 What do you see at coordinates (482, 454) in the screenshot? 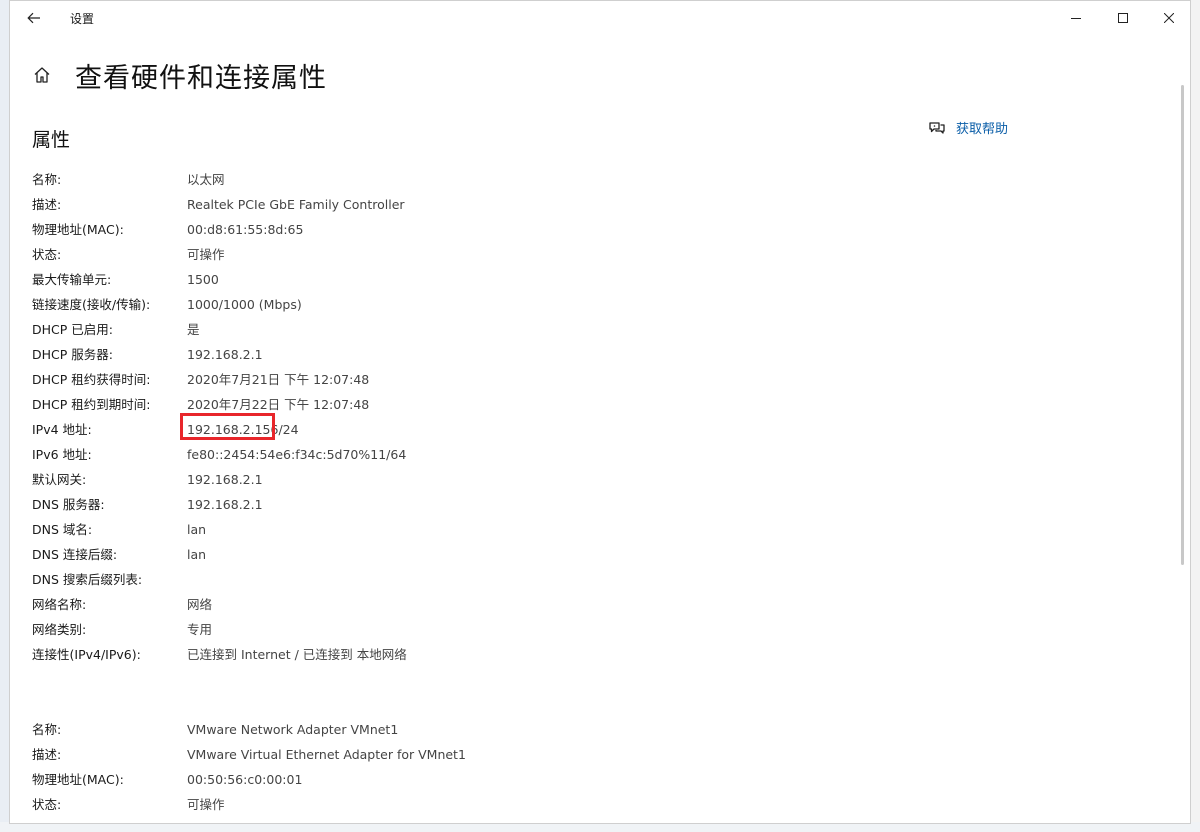
I see `property-row: IPv6 地址: fe80::2454:54e6:f34c:5d70%11/64` at bounding box center [482, 454].